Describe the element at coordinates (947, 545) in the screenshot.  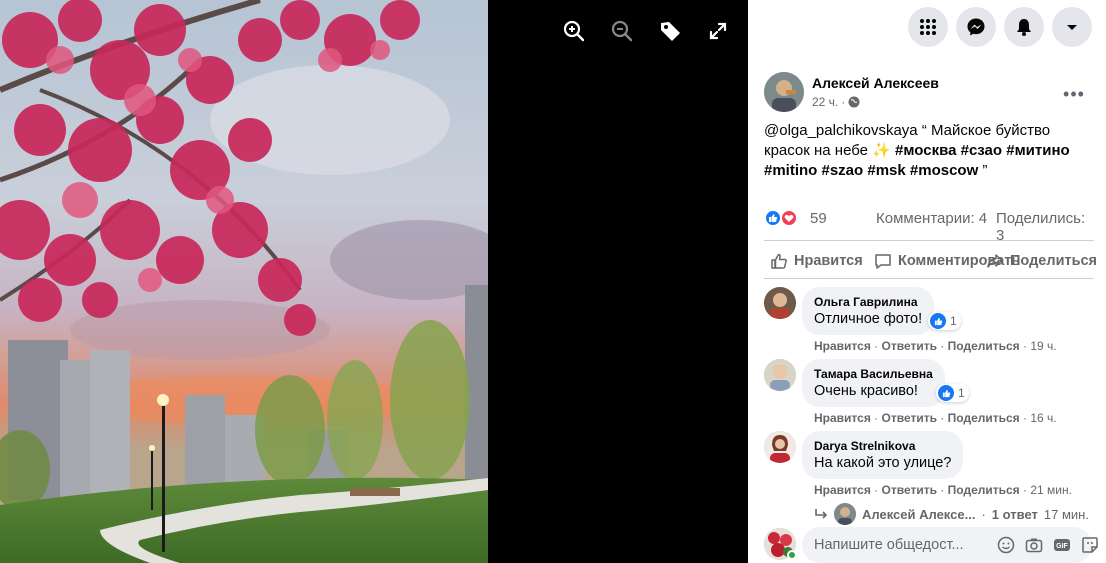
I see `comment-input` at that location.